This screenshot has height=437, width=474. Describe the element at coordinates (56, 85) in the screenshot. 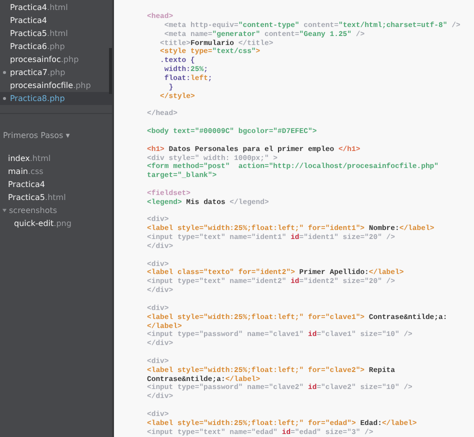

I see `file-item: procesainfocfile.php` at that location.